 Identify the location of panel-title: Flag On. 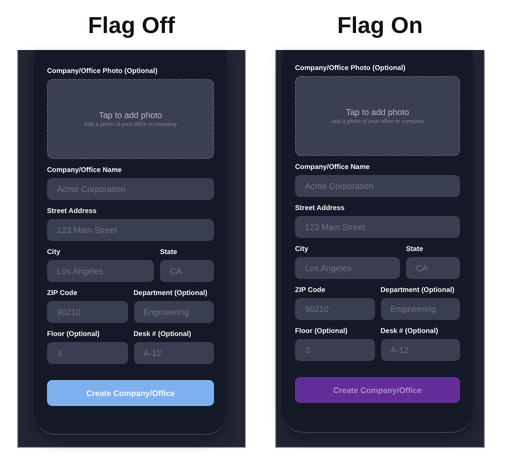
(380, 25).